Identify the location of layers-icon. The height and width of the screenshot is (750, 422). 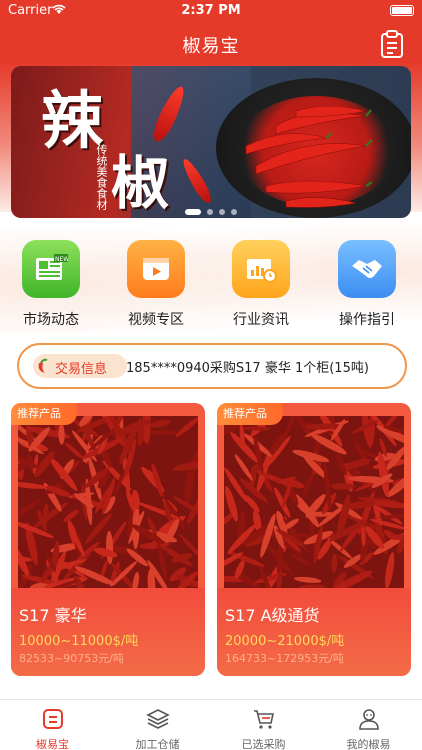
(157, 719).